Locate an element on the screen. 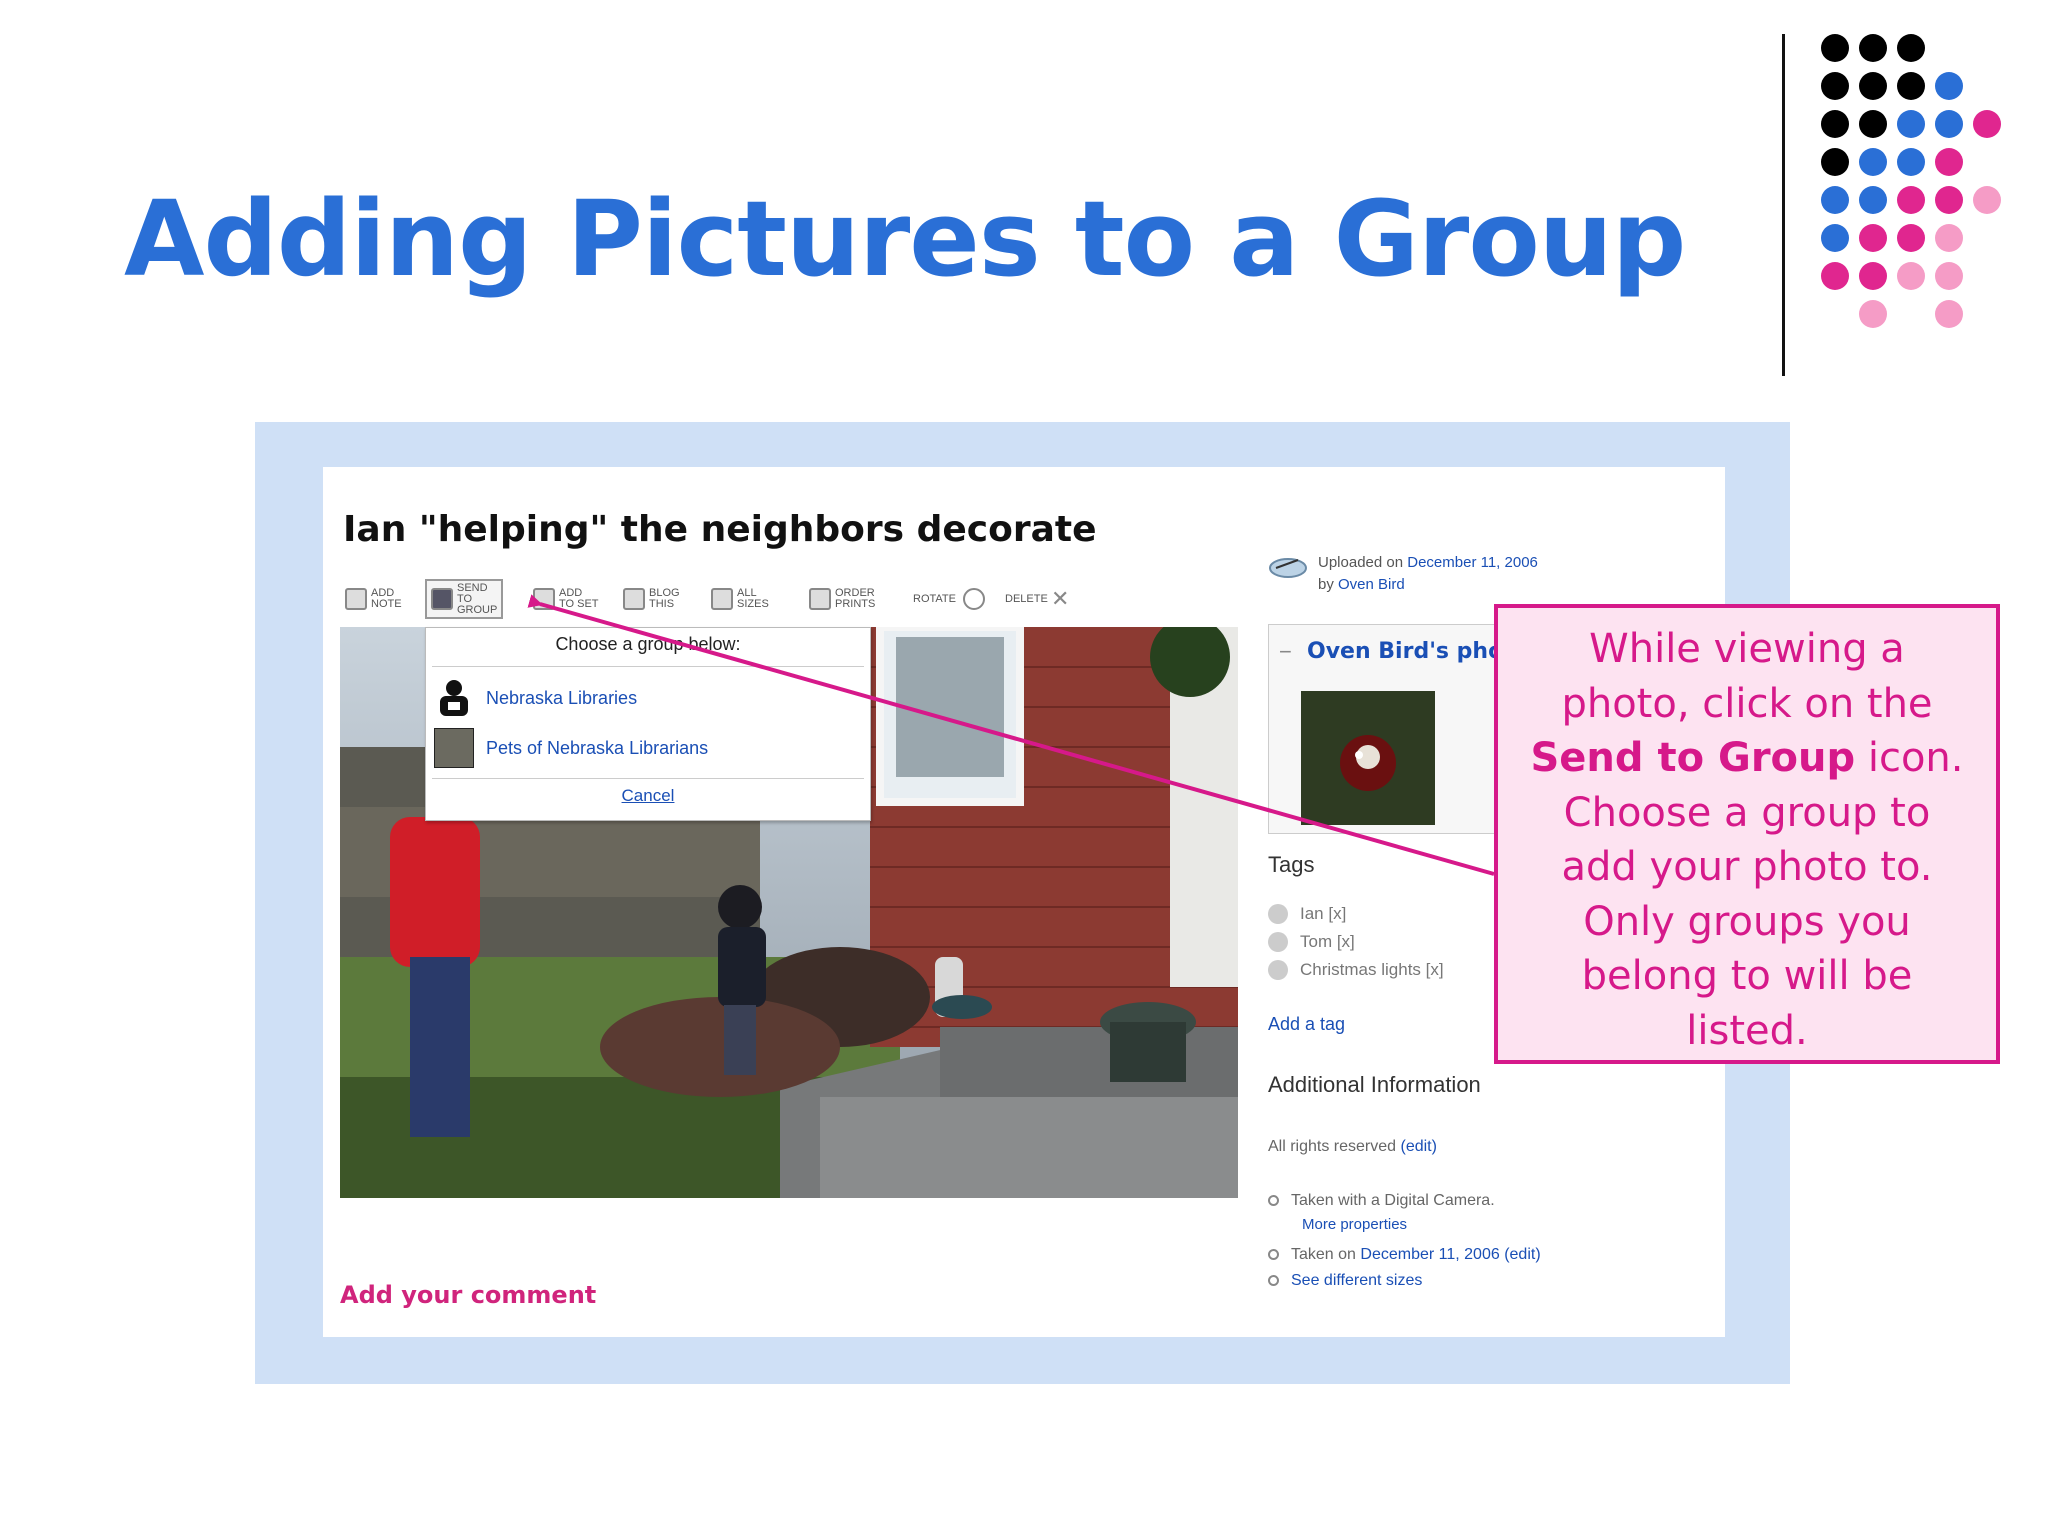 This screenshot has height=1536, width=2048. tag-item: Ian [x] is located at coordinates (1307, 914).